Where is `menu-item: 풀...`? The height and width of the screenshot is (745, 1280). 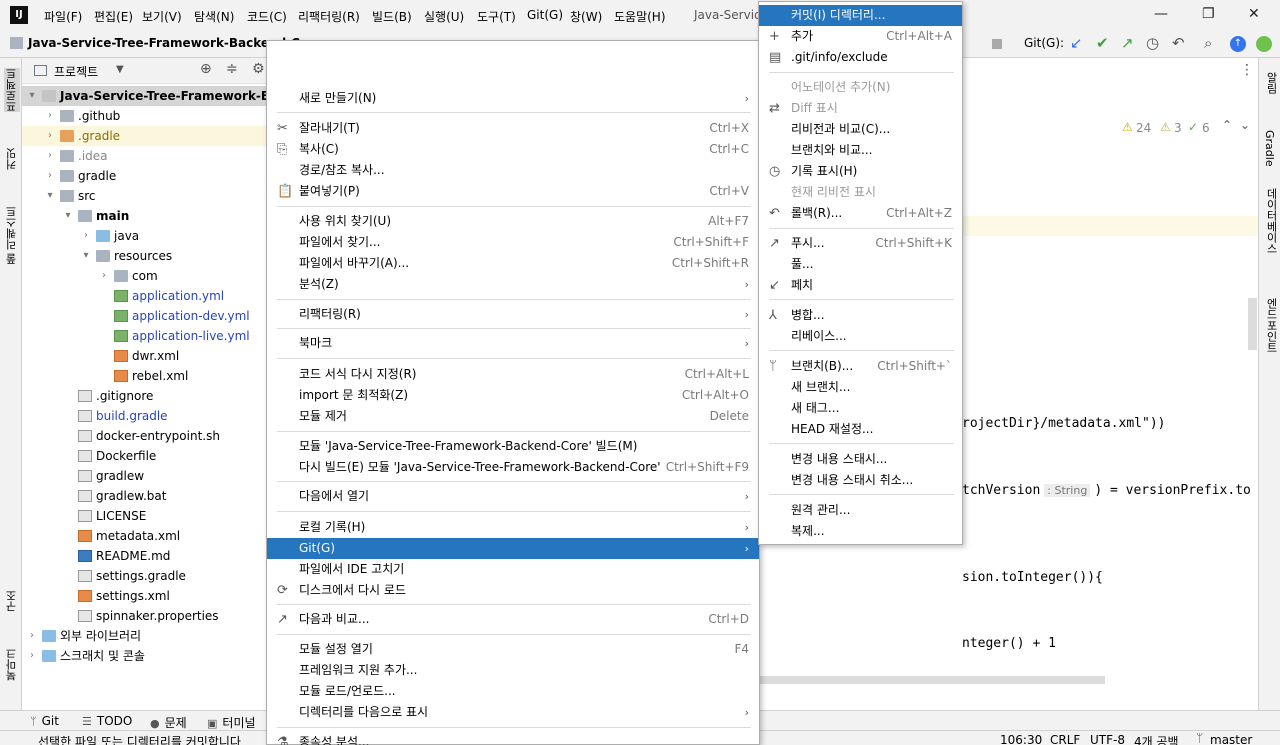 menu-item: 풀... is located at coordinates (860, 264).